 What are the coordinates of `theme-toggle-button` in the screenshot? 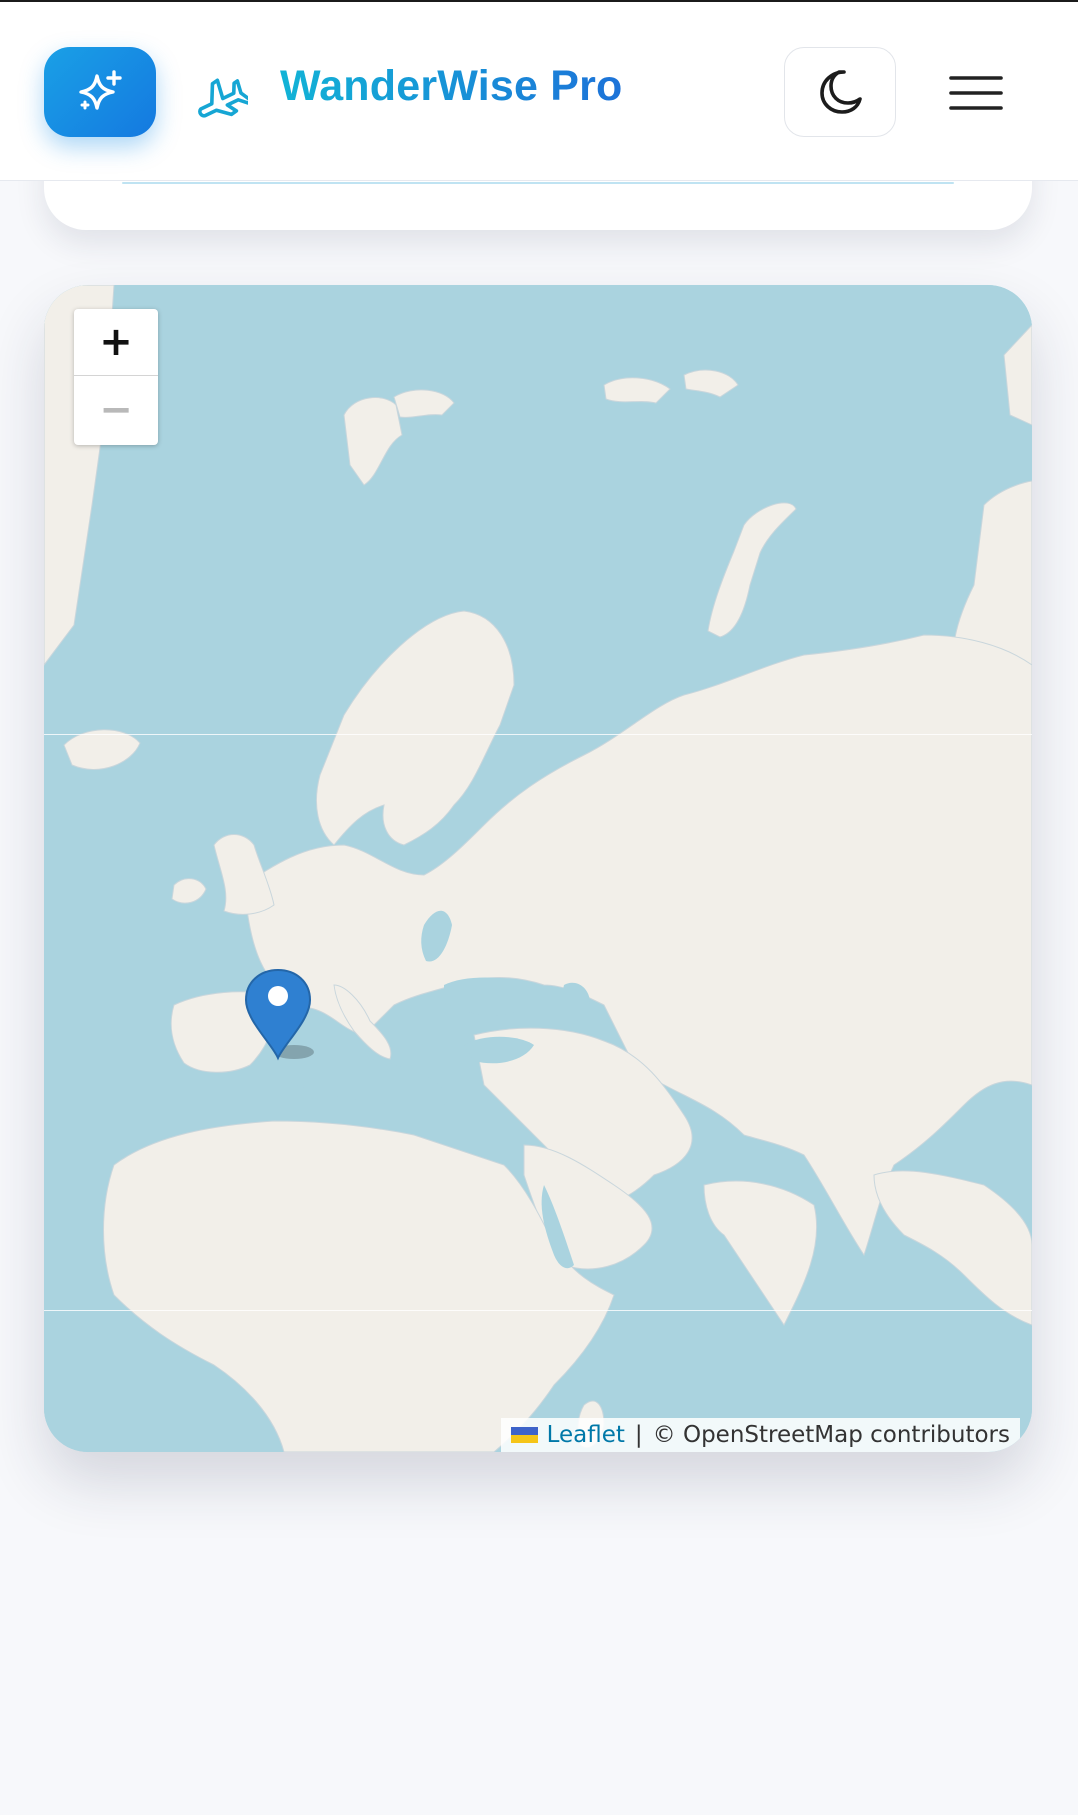 It's located at (840, 92).